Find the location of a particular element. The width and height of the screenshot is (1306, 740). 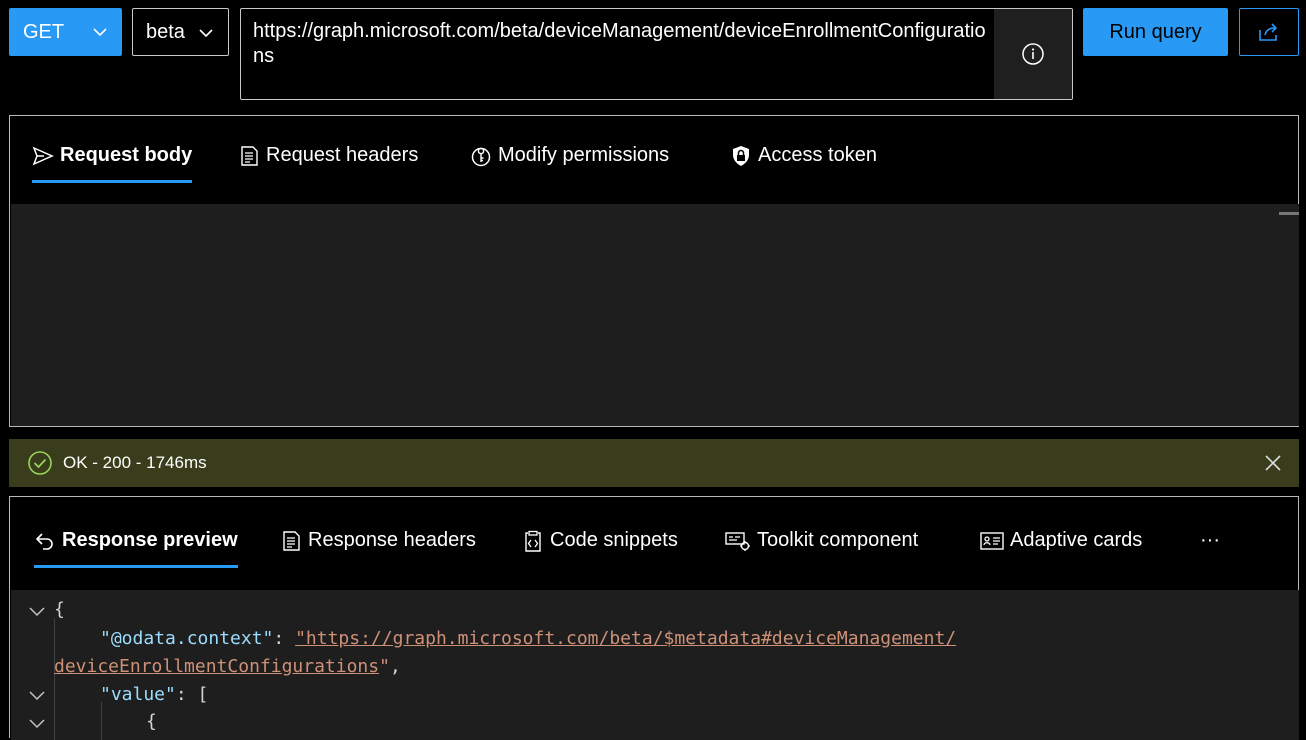

tab-access-token: Access token is located at coordinates (803, 155).